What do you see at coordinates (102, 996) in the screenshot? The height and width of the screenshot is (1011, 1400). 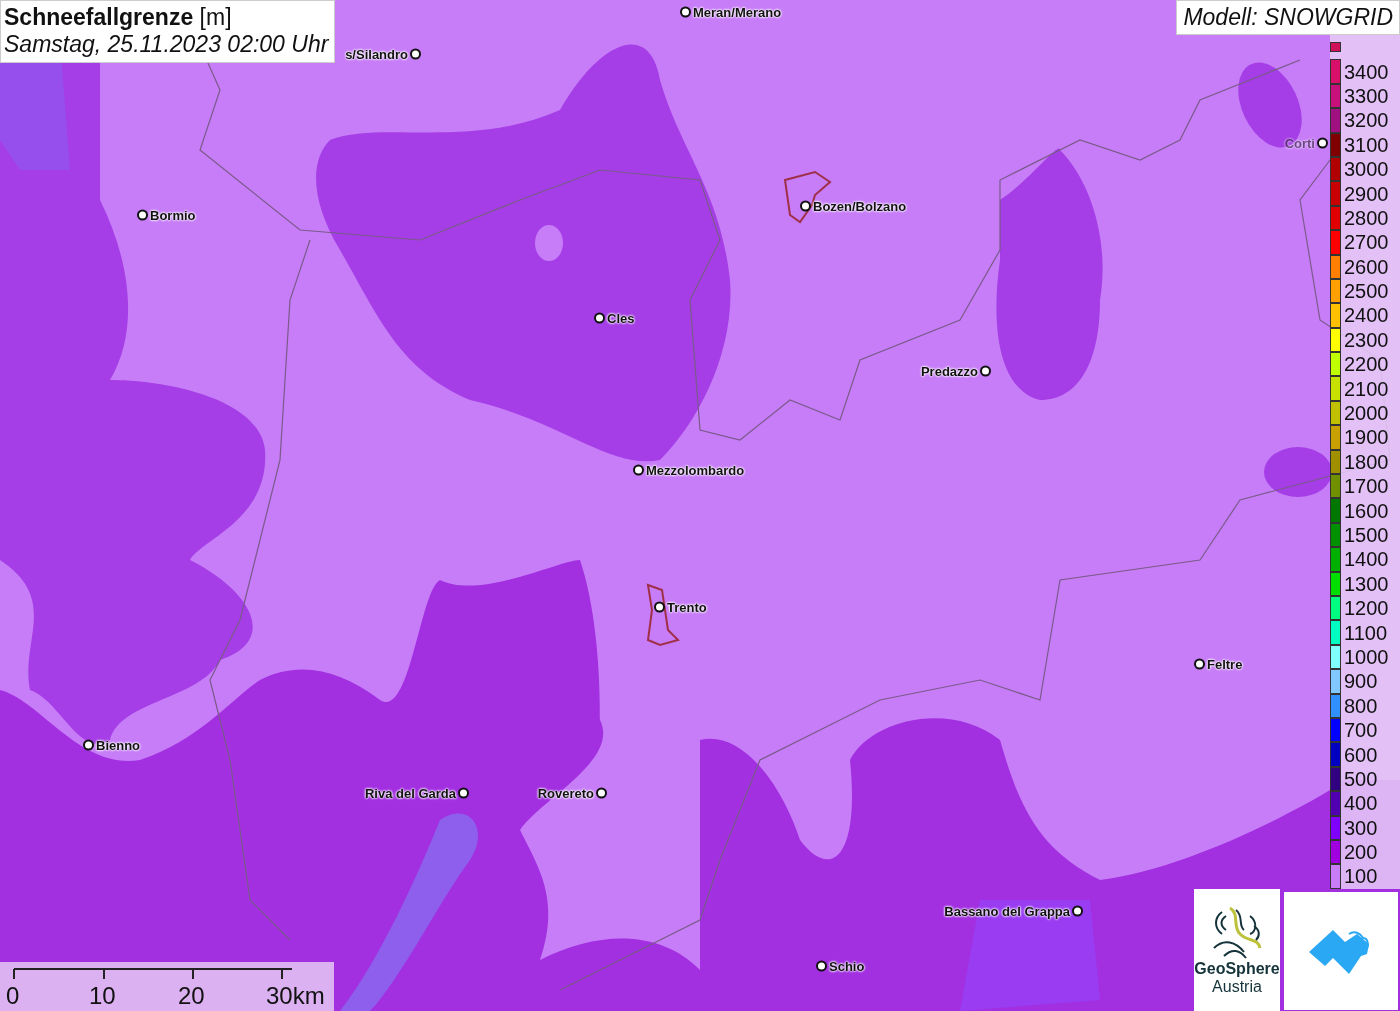 I see `scale-label: 10` at bounding box center [102, 996].